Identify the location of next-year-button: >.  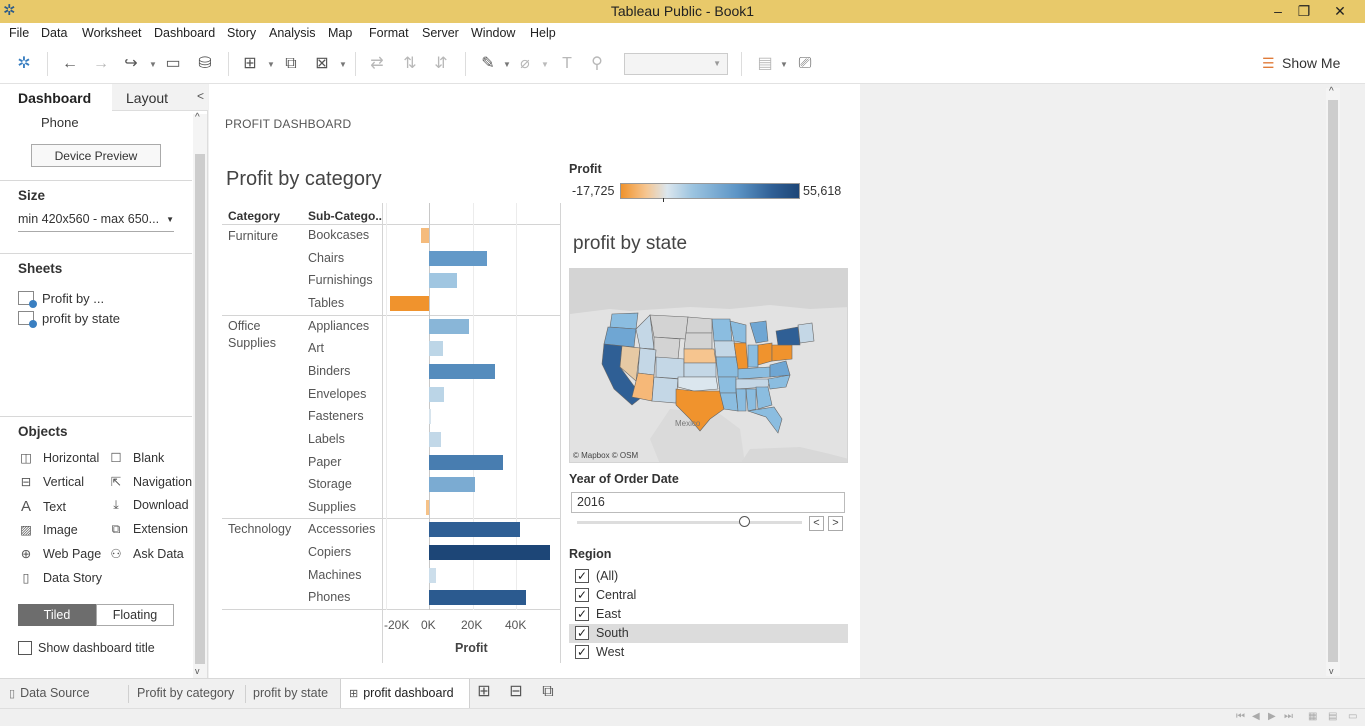
(835, 523).